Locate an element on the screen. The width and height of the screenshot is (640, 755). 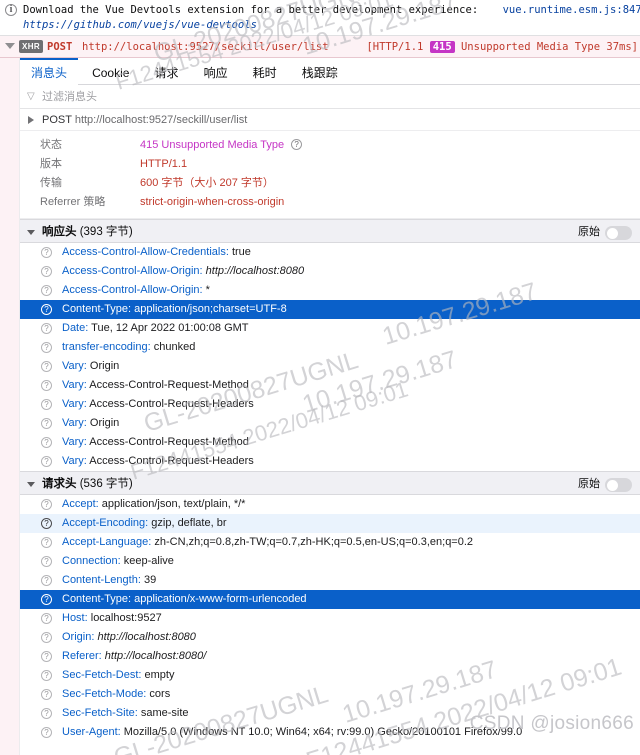
header-value: http://localhost:8080 is located at coordinates (253, 271).